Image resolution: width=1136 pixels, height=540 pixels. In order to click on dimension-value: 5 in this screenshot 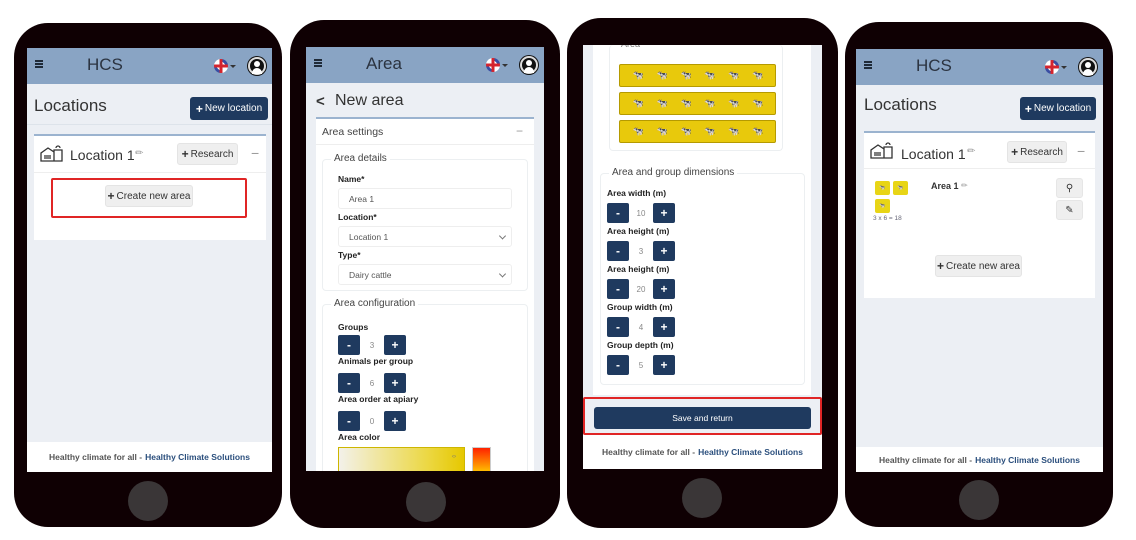, I will do `click(641, 365)`.